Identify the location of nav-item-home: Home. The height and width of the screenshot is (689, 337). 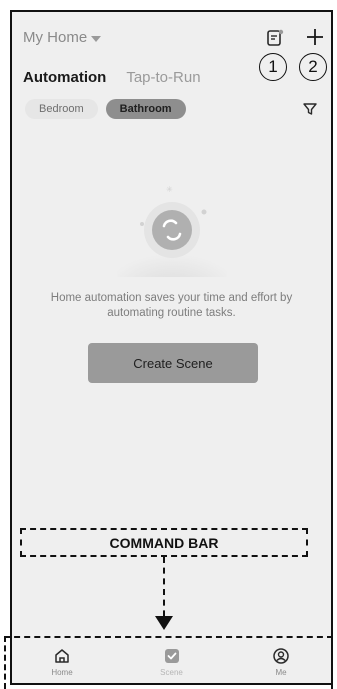
(62, 662).